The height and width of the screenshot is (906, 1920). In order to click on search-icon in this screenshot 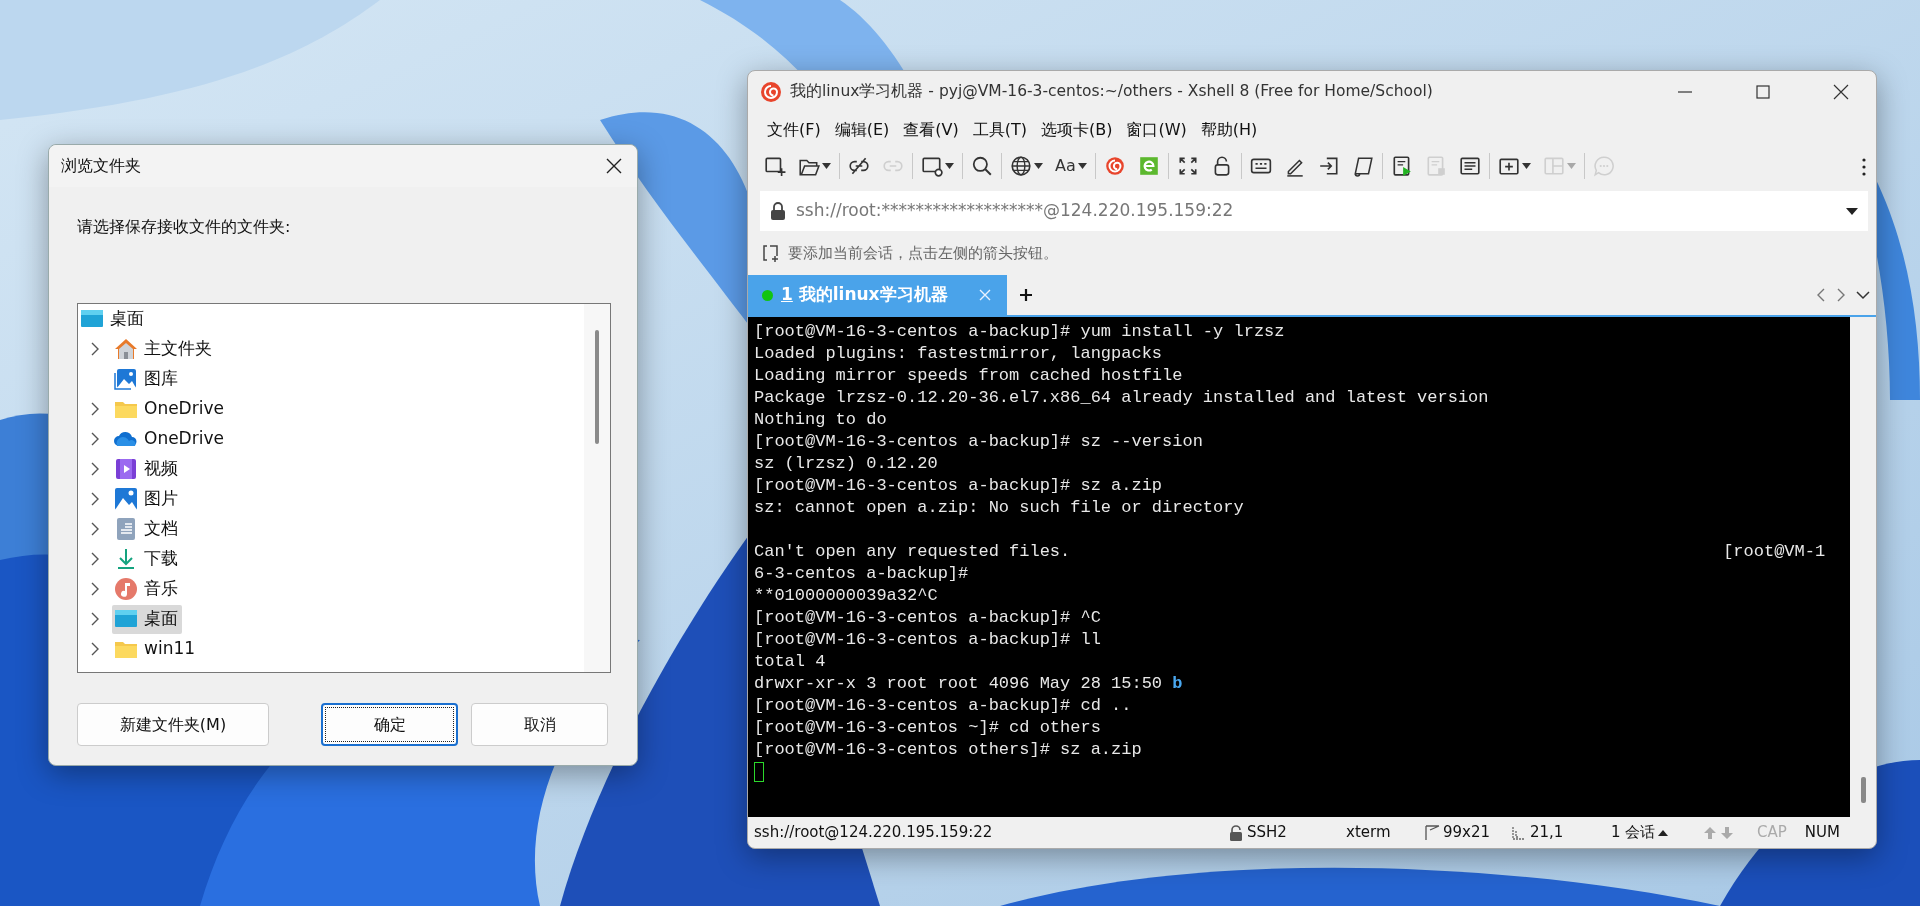, I will do `click(982, 166)`.